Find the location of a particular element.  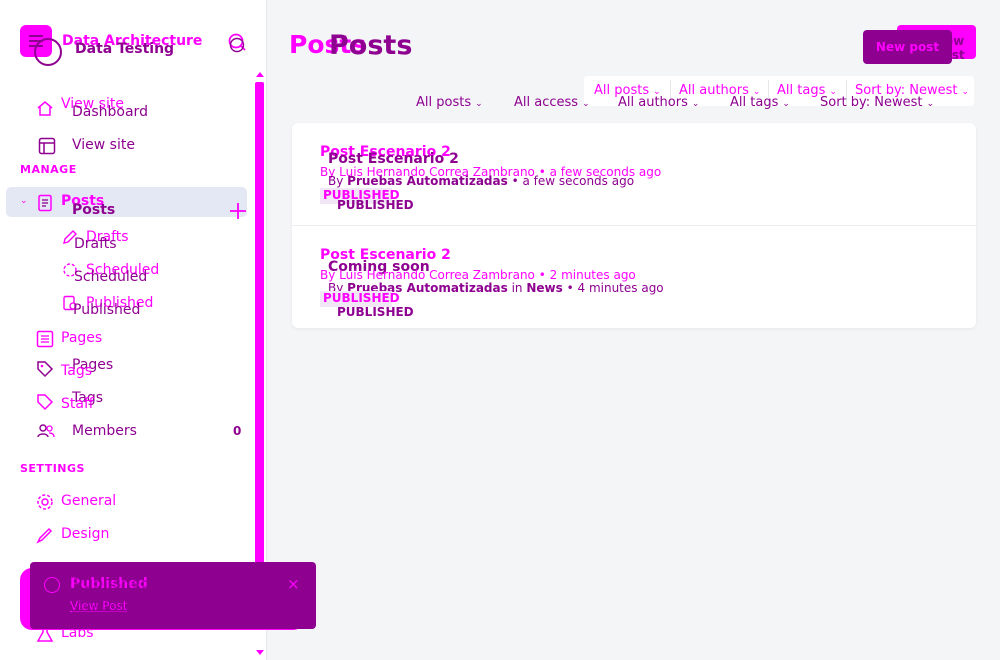

nav-view-site: View site is located at coordinates (103, 145).